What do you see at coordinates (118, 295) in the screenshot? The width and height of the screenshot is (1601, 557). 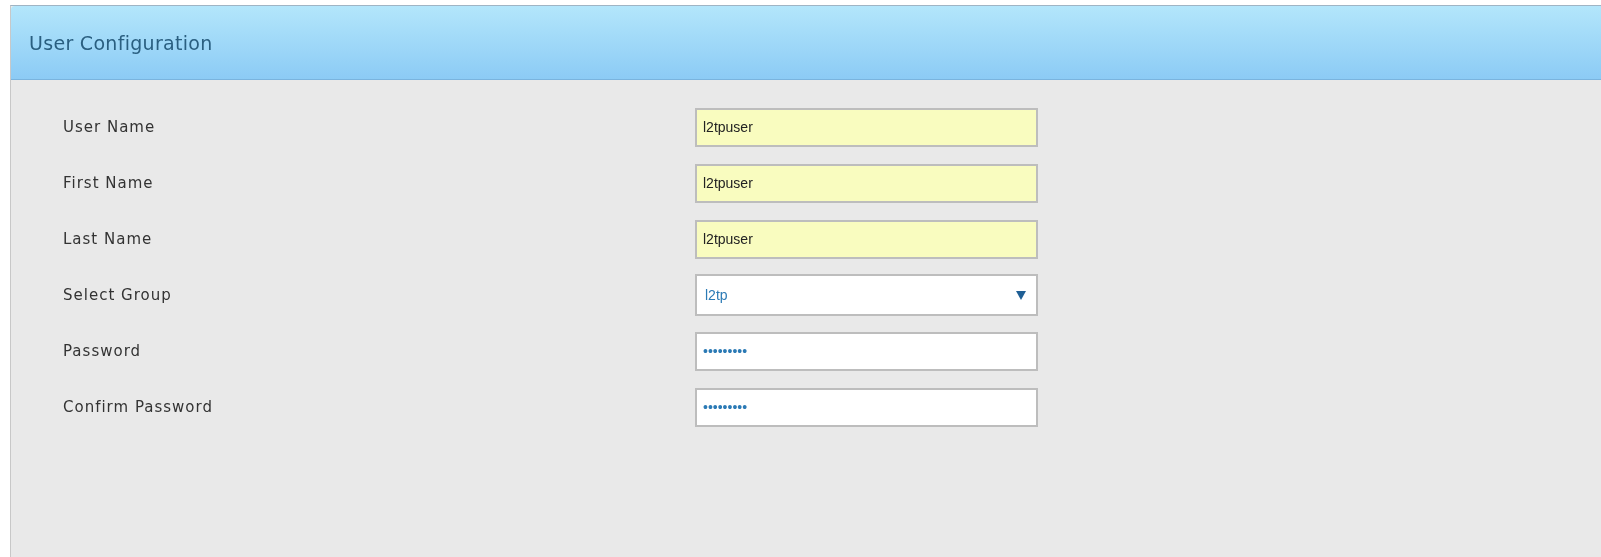 I see `field-label: Select Group` at bounding box center [118, 295].